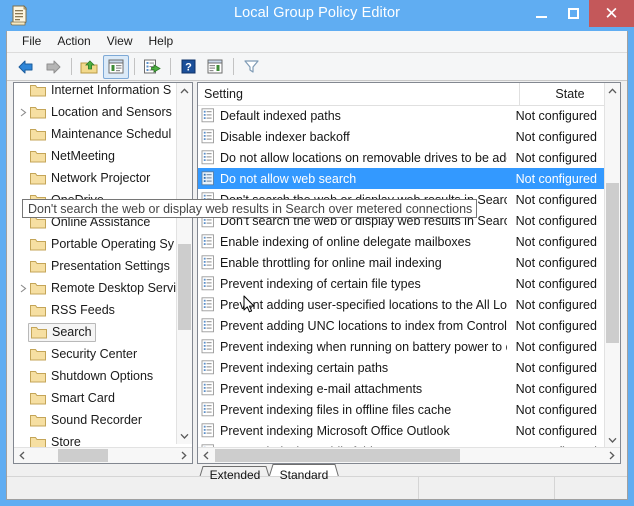 The height and width of the screenshot is (506, 634). I want to click on show-hide-console-tree-button, so click(116, 66).